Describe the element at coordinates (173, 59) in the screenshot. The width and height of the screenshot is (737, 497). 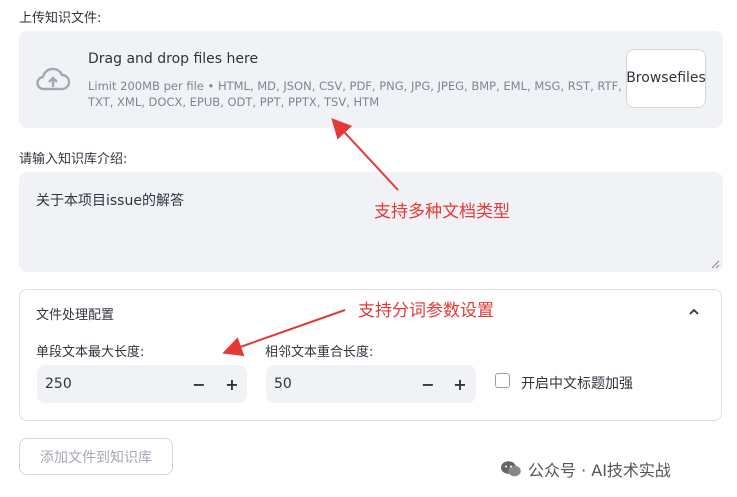
I see `dropzone-title: Drag and drop files here` at that location.